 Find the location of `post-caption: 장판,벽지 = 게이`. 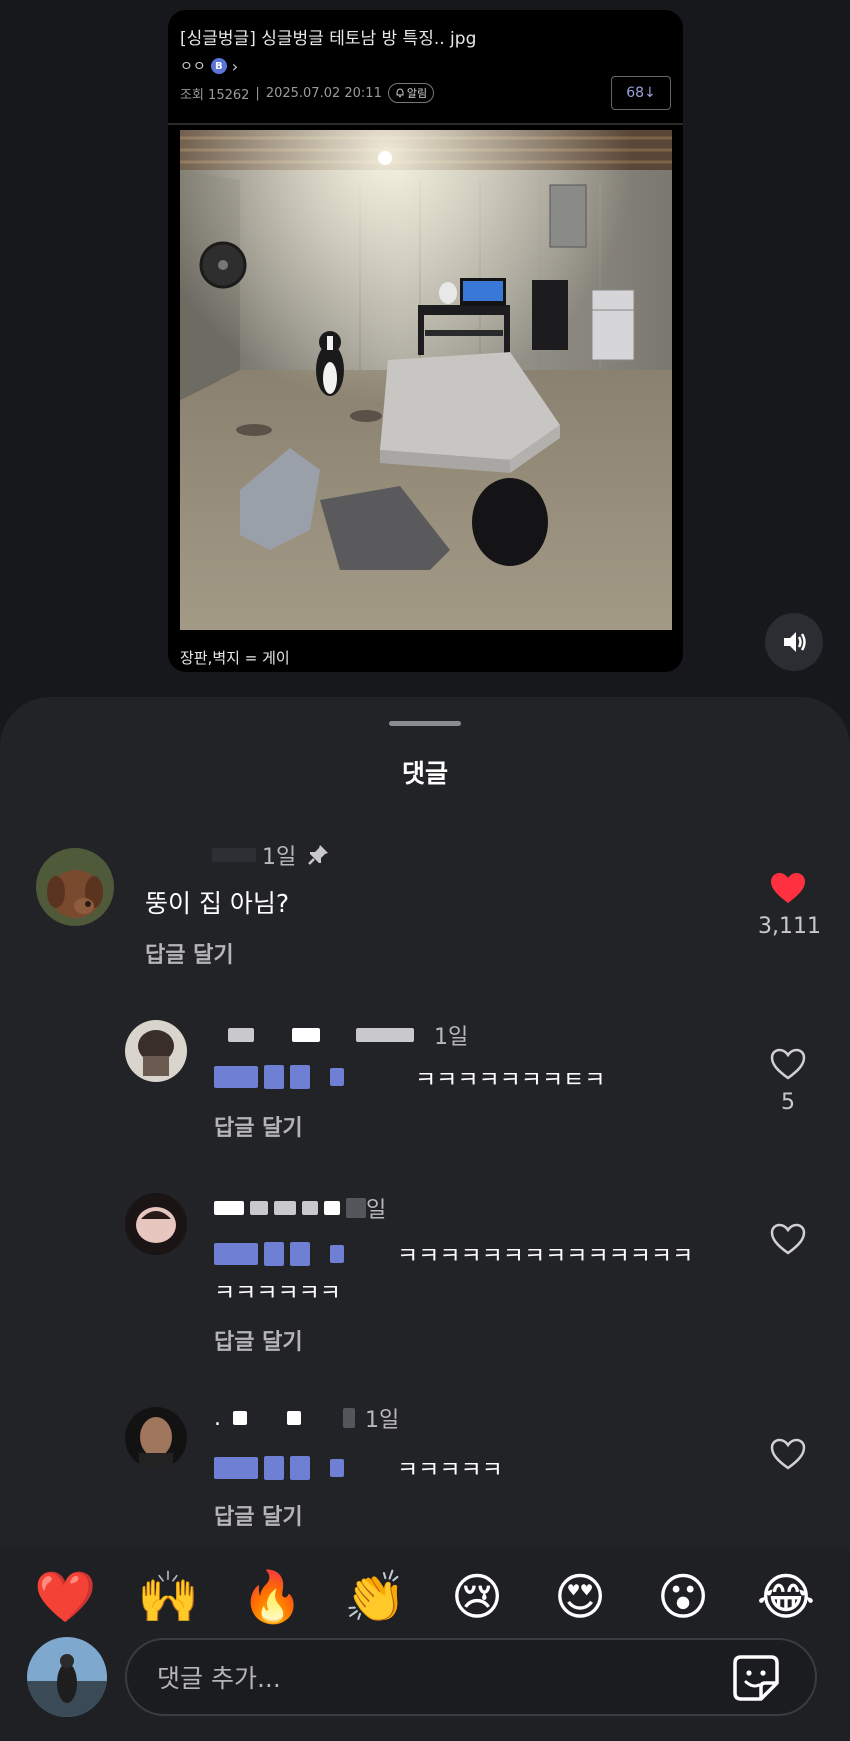

post-caption: 장판,벽지 = 게이 is located at coordinates (235, 658).